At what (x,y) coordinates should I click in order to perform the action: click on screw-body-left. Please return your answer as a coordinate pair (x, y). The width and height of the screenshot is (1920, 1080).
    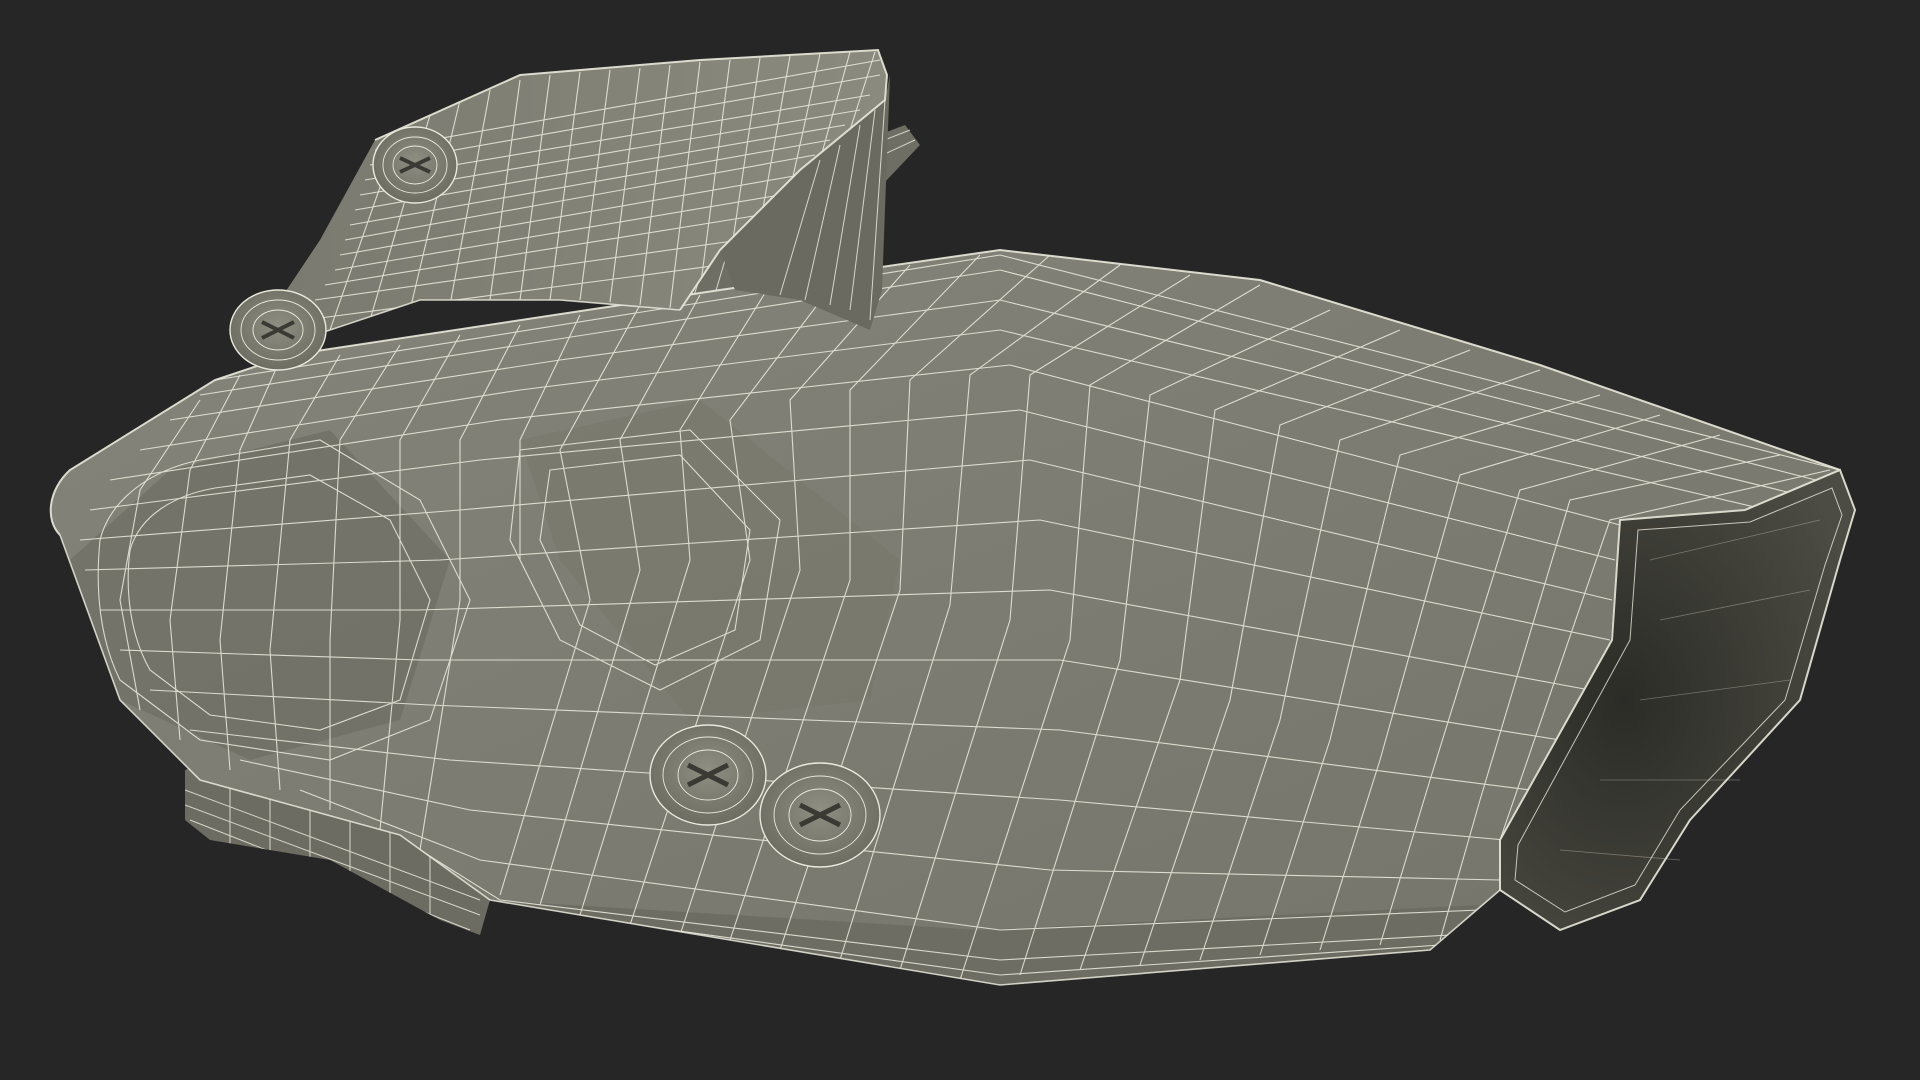
    Looking at the image, I should click on (708, 775).